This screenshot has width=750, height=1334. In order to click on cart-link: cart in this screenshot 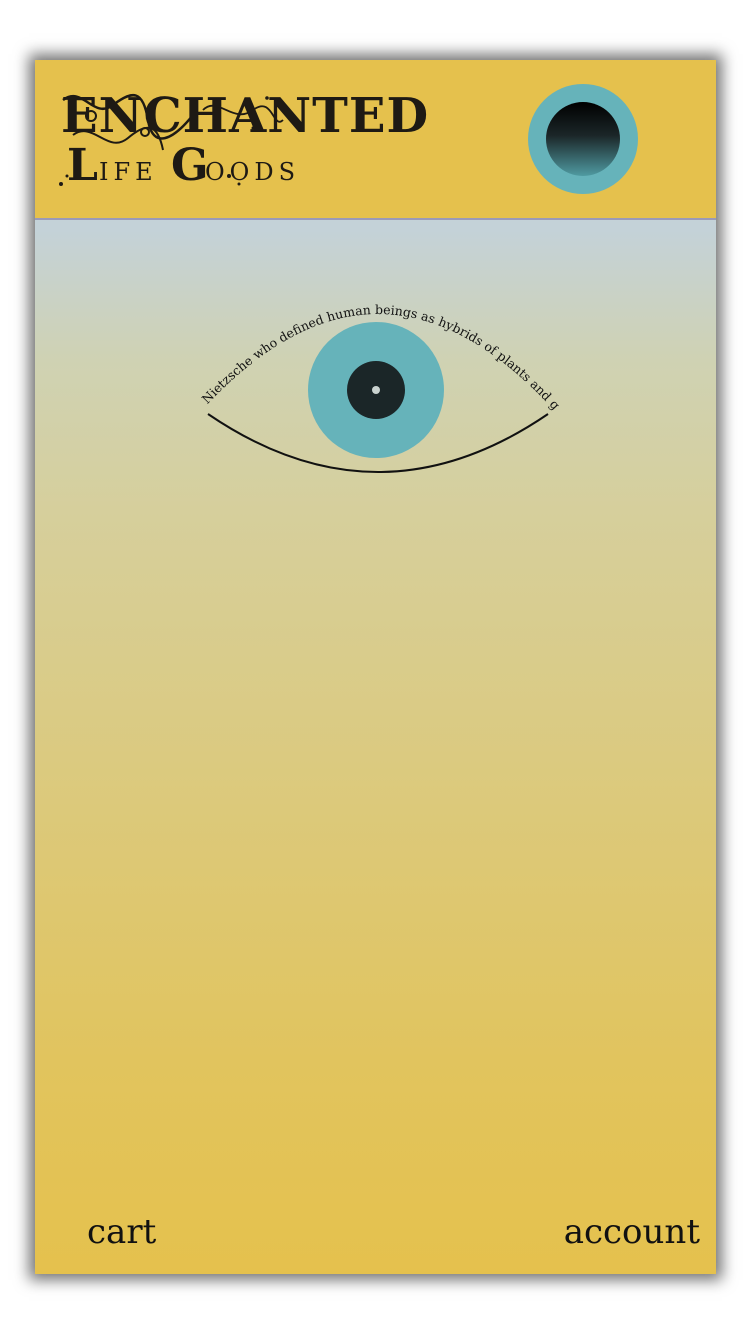, I will do `click(121, 1232)`.